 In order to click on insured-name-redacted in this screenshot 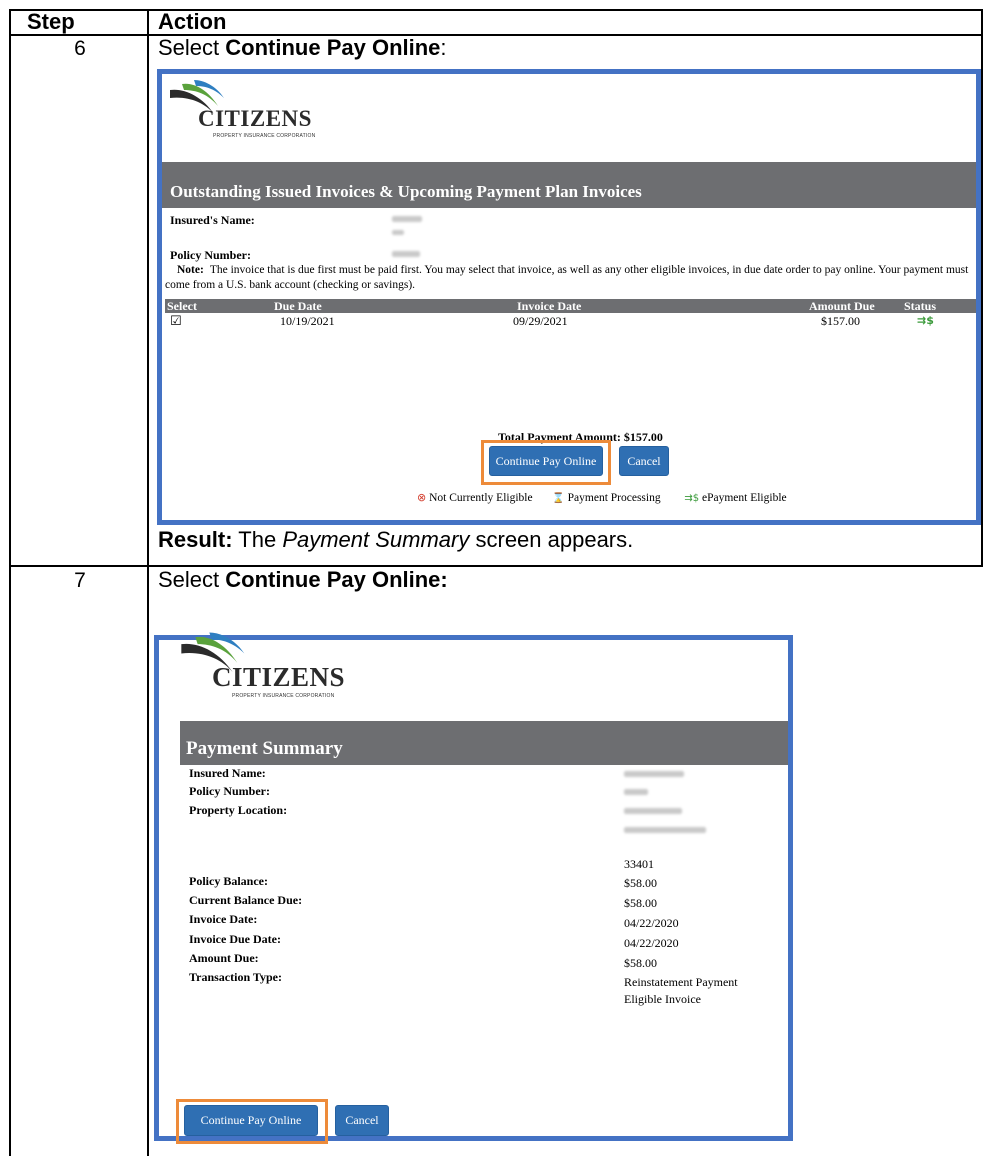, I will do `click(407, 219)`.